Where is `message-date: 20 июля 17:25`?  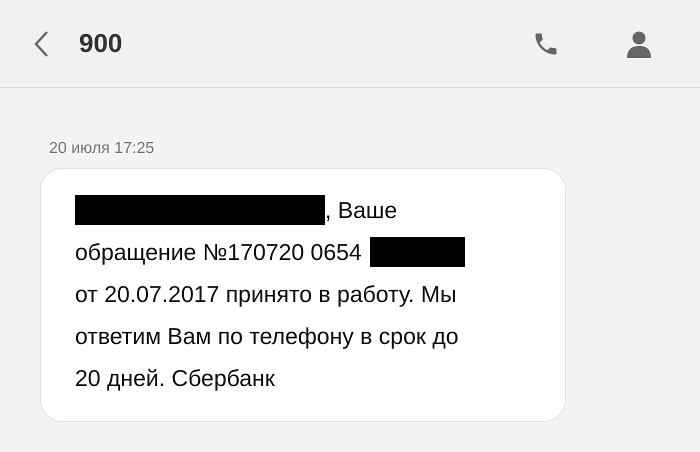
message-date: 20 июля 17:25 is located at coordinates (101, 149).